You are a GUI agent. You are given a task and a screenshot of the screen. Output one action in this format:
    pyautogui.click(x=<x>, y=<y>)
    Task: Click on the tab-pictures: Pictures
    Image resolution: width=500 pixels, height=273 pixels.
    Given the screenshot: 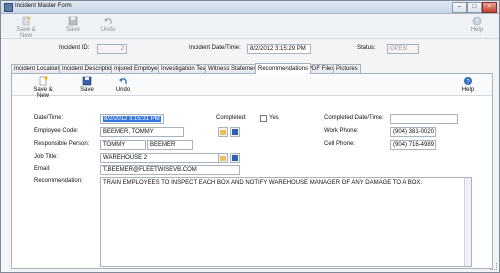 What is the action you would take?
    pyautogui.click(x=347, y=68)
    